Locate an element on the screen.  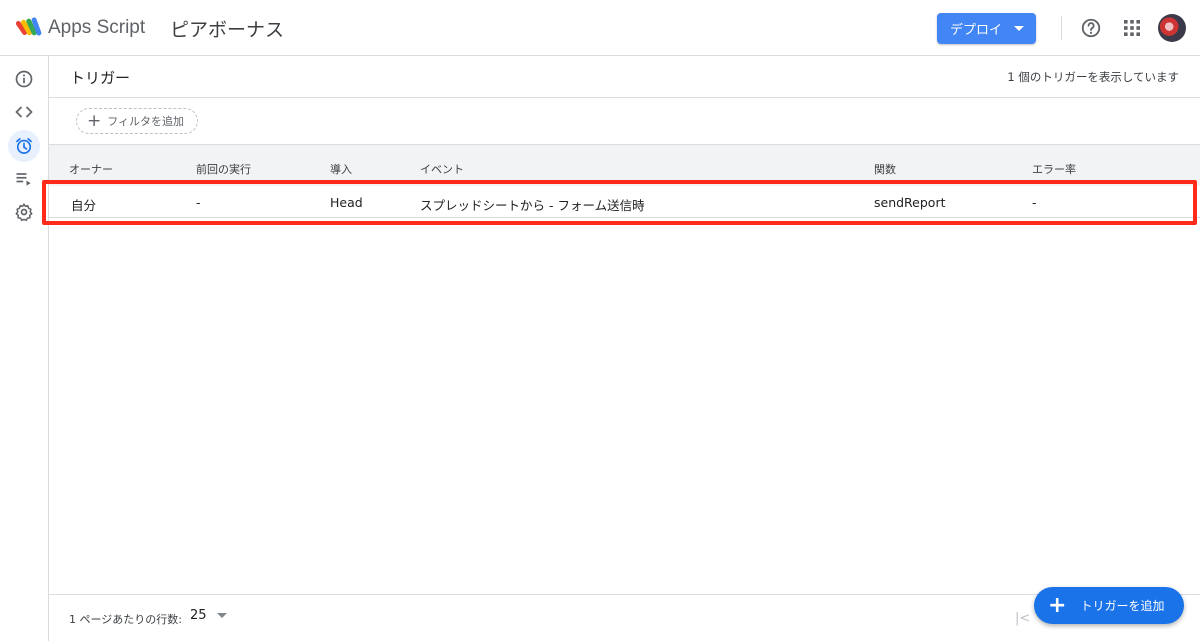
cell-deployment: Head is located at coordinates (346, 202).